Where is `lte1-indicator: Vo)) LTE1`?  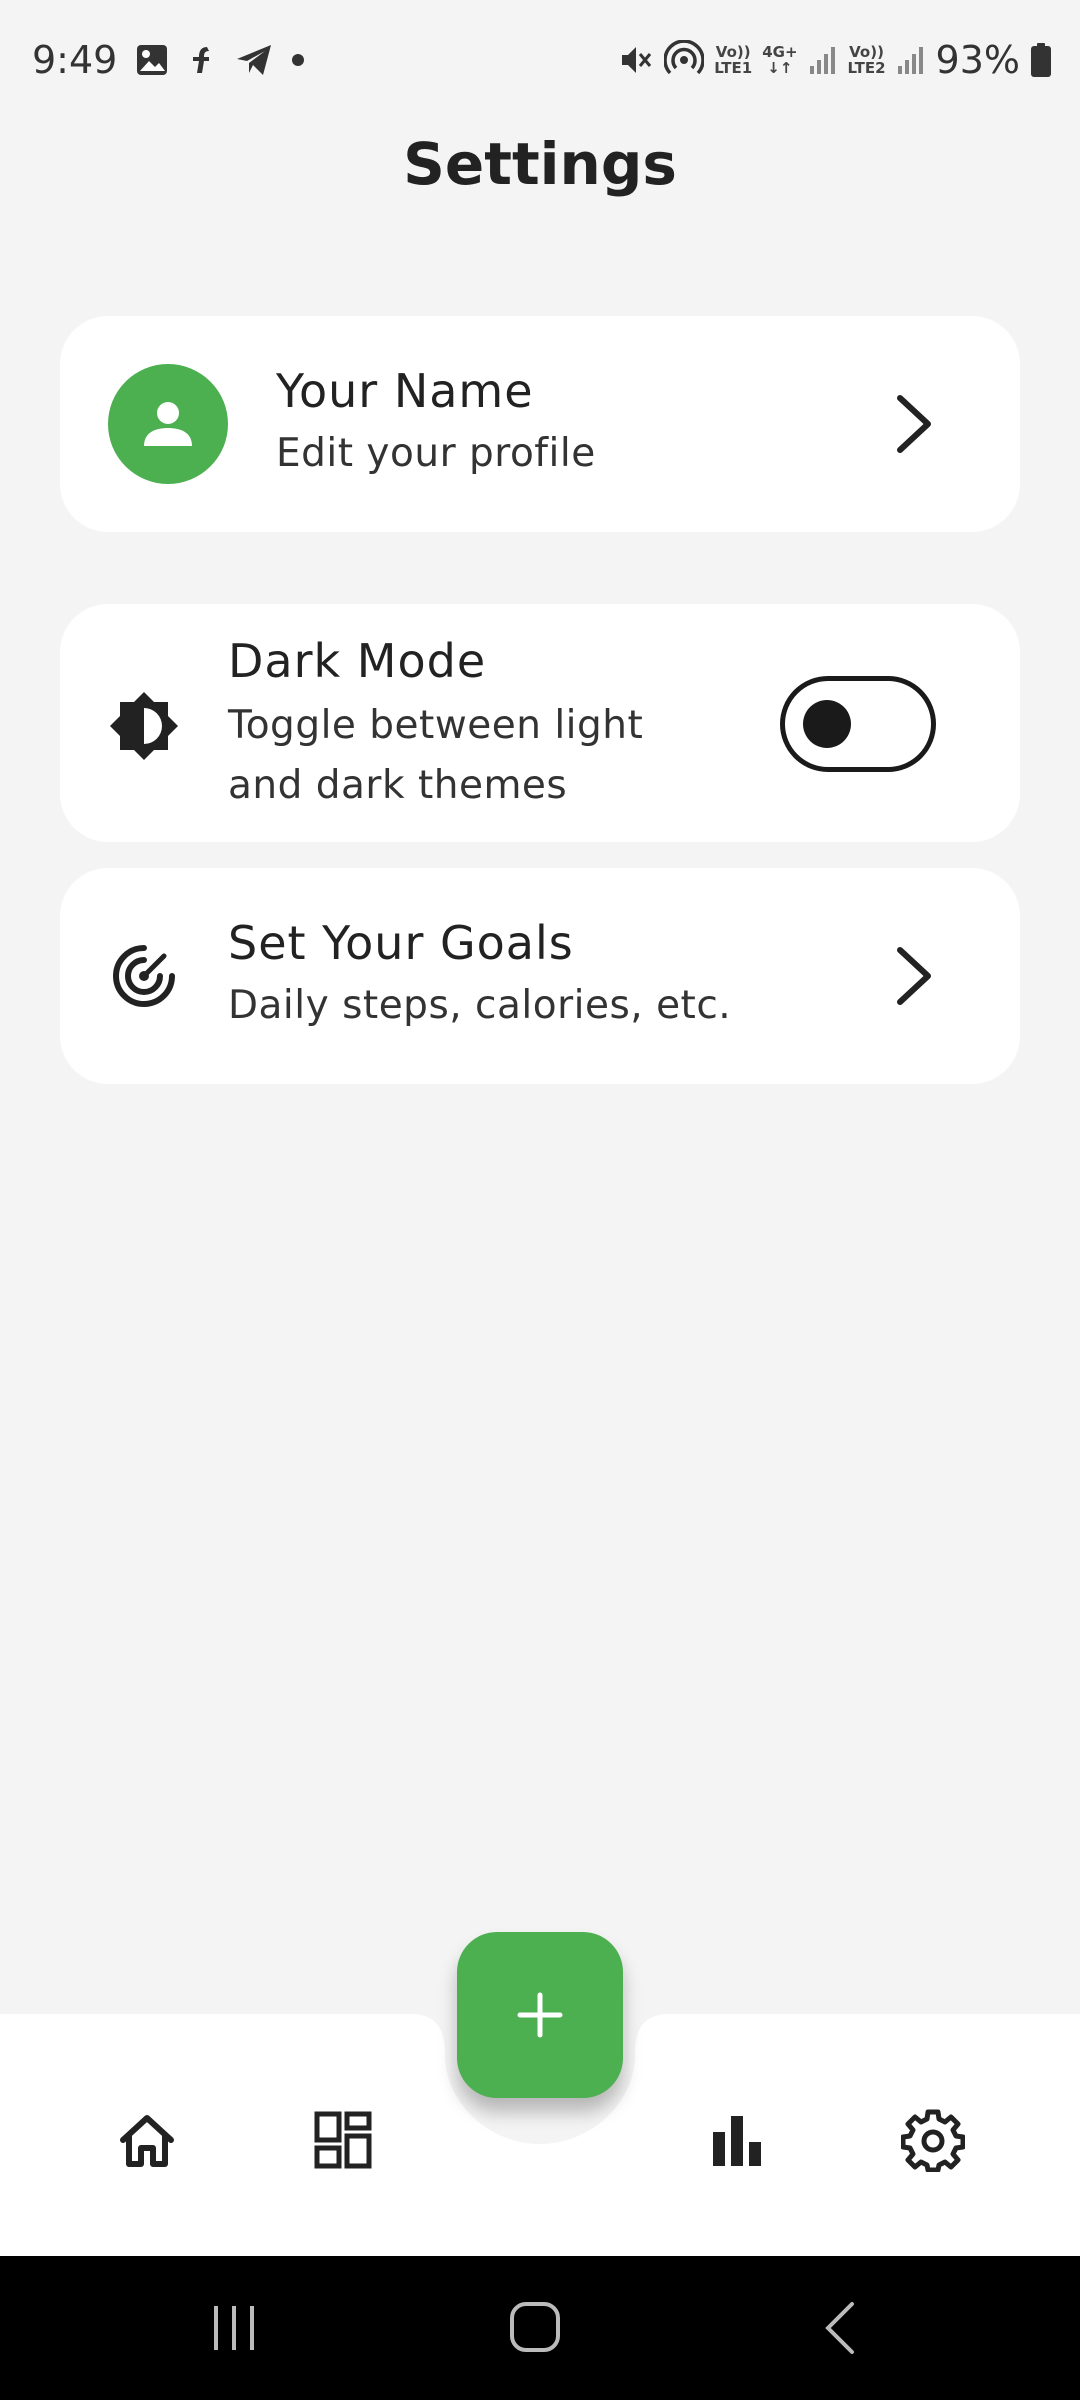 lte1-indicator: Vo)) LTE1 is located at coordinates (733, 60).